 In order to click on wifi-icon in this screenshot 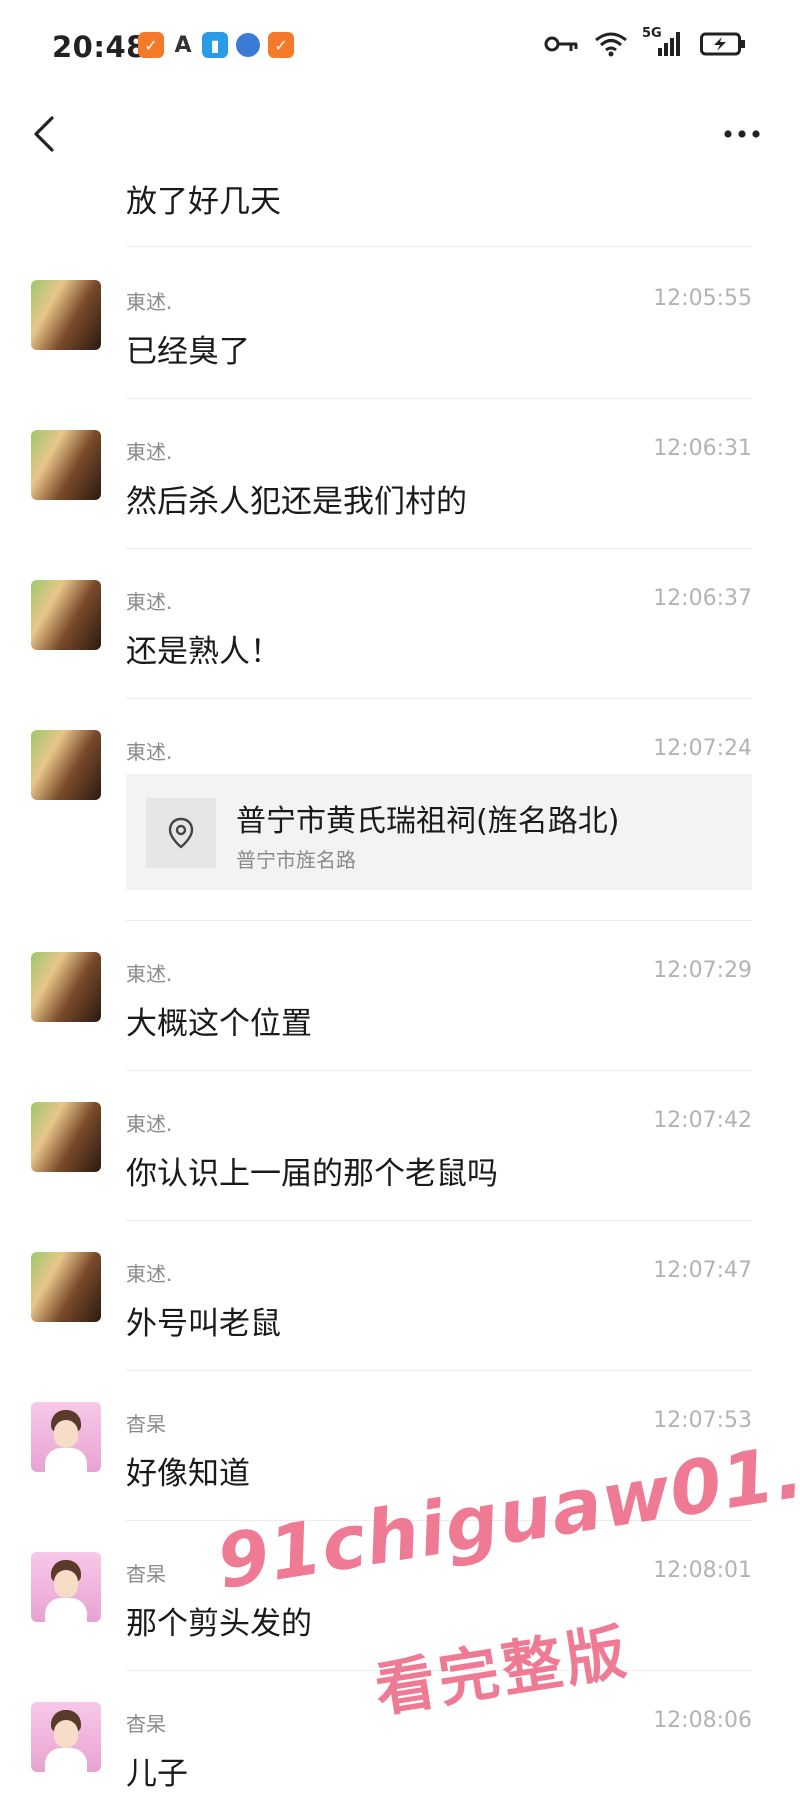, I will do `click(611, 44)`.